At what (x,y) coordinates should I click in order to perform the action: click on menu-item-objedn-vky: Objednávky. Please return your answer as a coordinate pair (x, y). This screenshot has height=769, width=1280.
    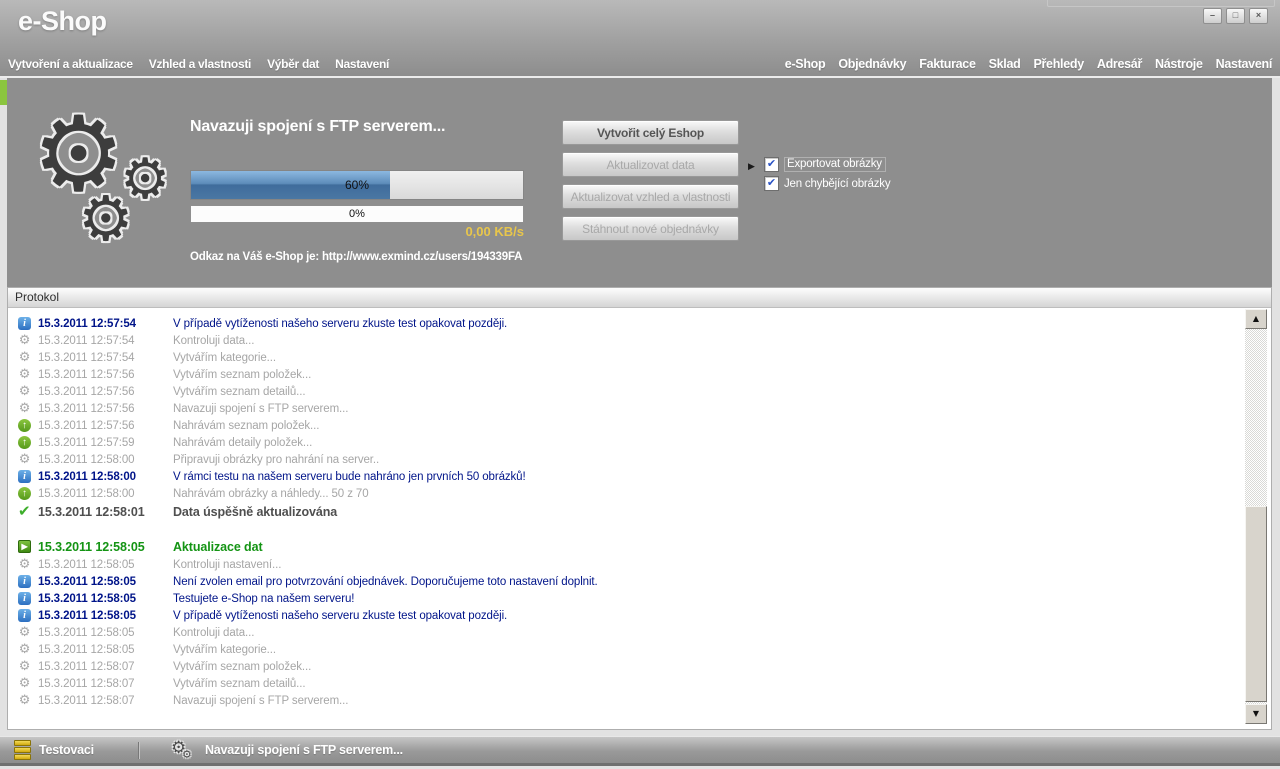
    Looking at the image, I should click on (872, 64).